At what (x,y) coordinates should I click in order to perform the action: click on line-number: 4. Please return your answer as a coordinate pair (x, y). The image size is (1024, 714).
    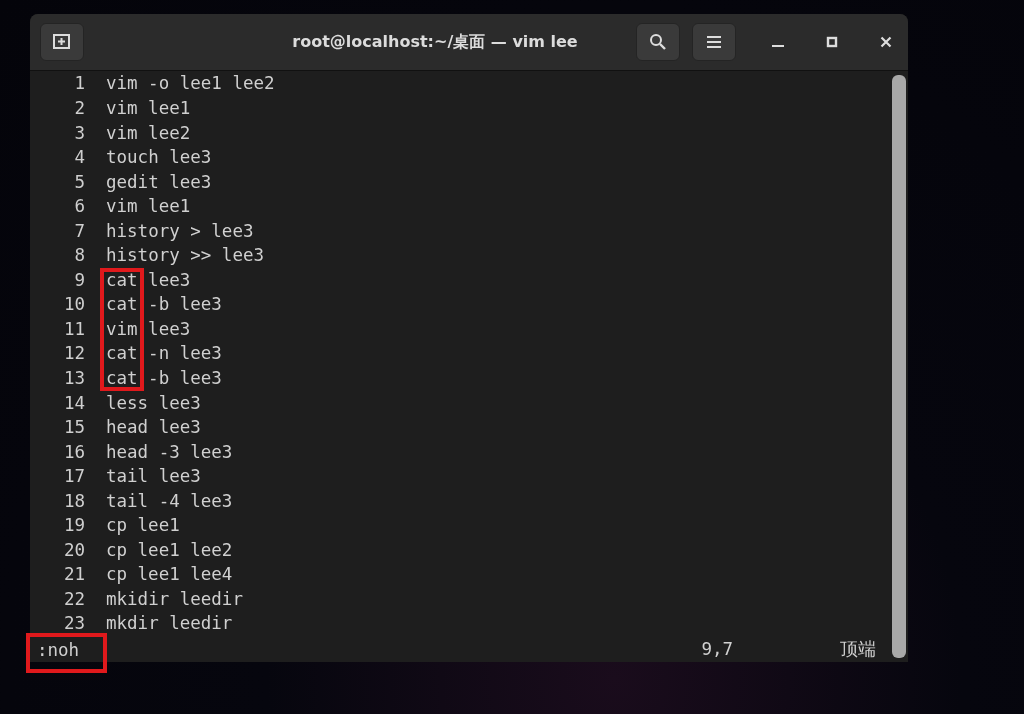
    Looking at the image, I should click on (79, 158).